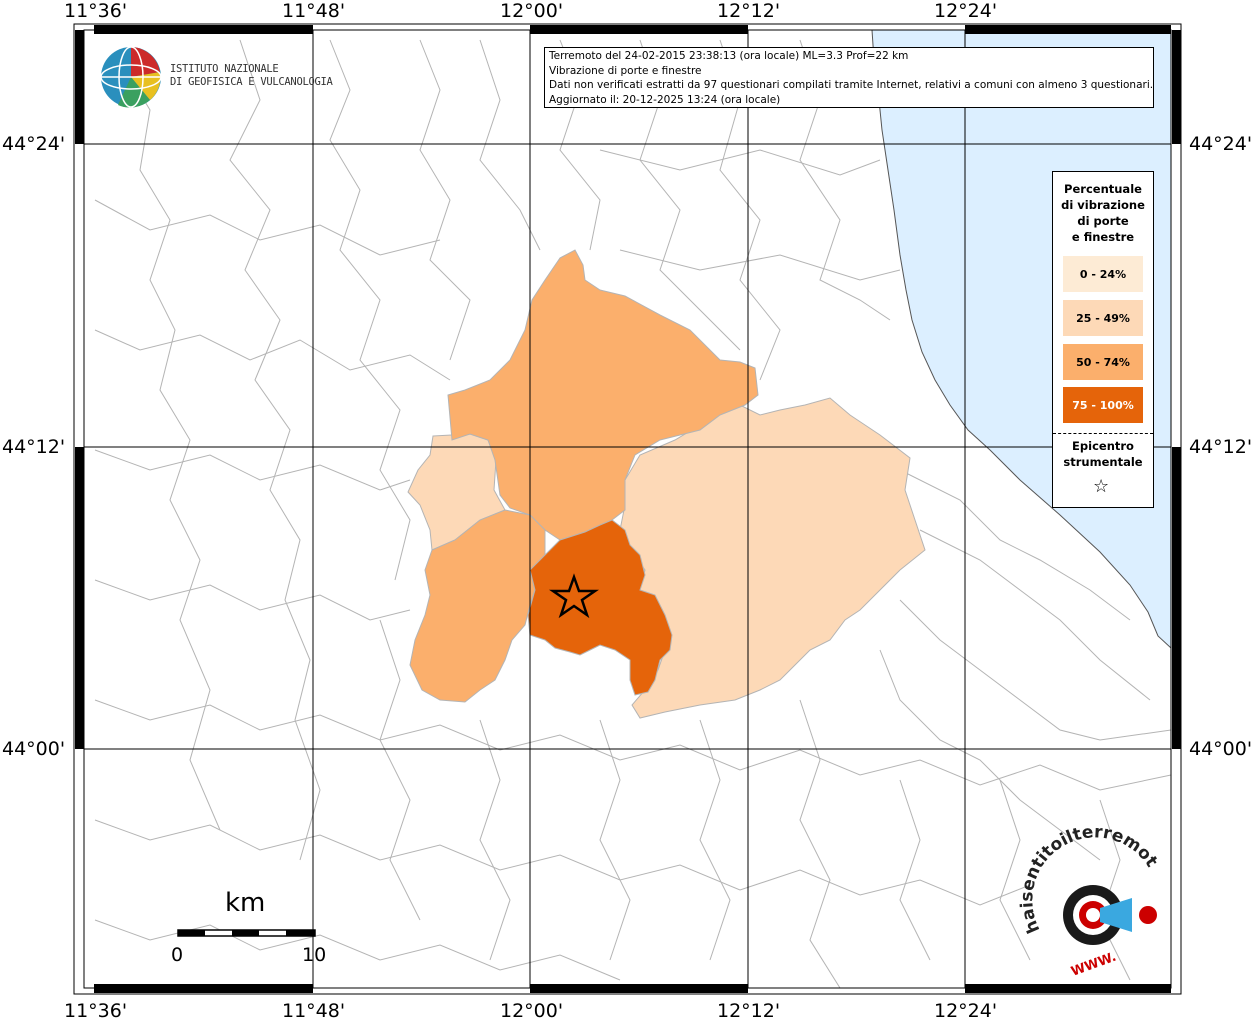 The width and height of the screenshot is (1255, 1024). Describe the element at coordinates (1103, 433) in the screenshot. I see `legend-separator` at that location.